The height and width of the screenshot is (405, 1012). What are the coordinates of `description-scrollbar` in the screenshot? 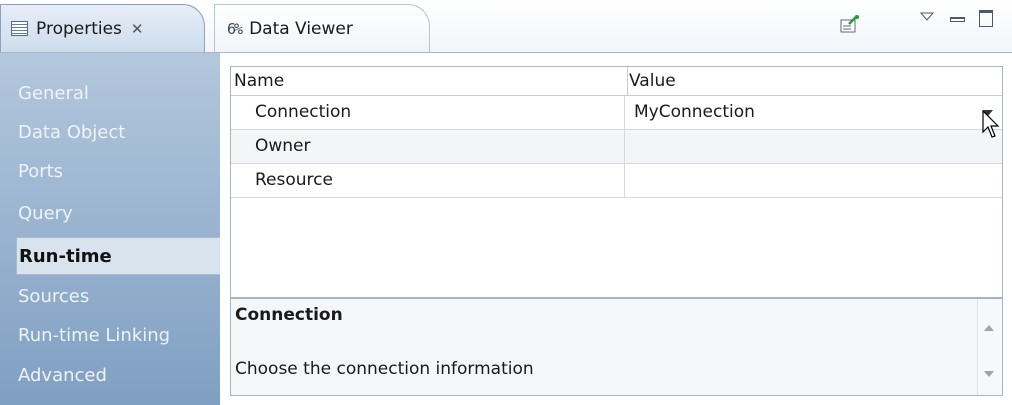 It's located at (989, 347).